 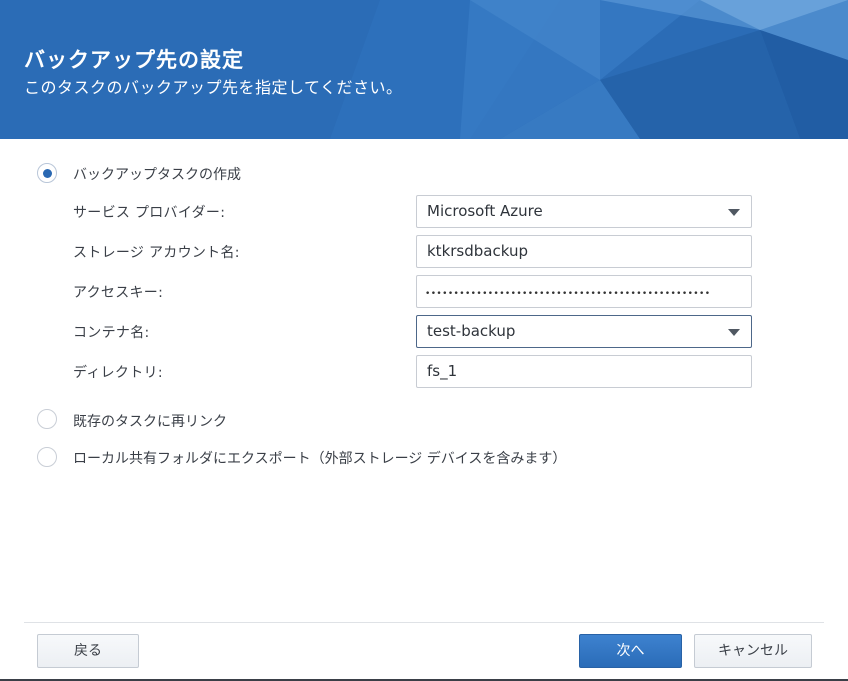 What do you see at coordinates (424, 622) in the screenshot?
I see `footer-divider` at bounding box center [424, 622].